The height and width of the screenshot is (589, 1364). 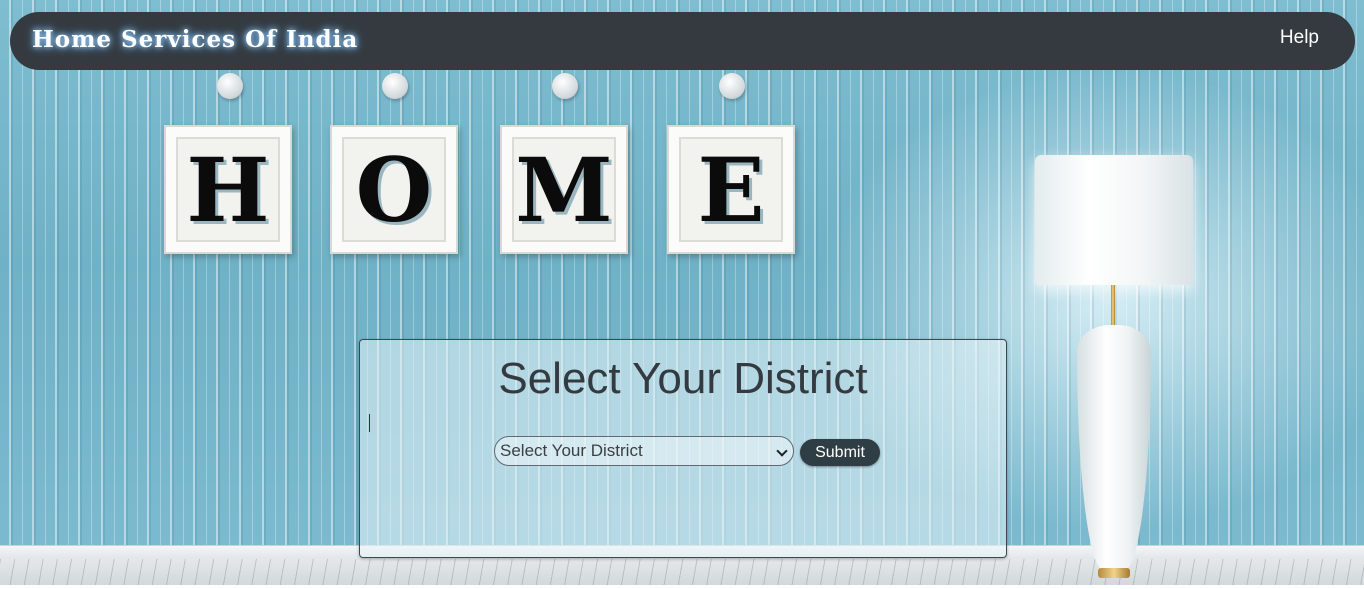 I want to click on frame-letter: O, so click(x=394, y=189).